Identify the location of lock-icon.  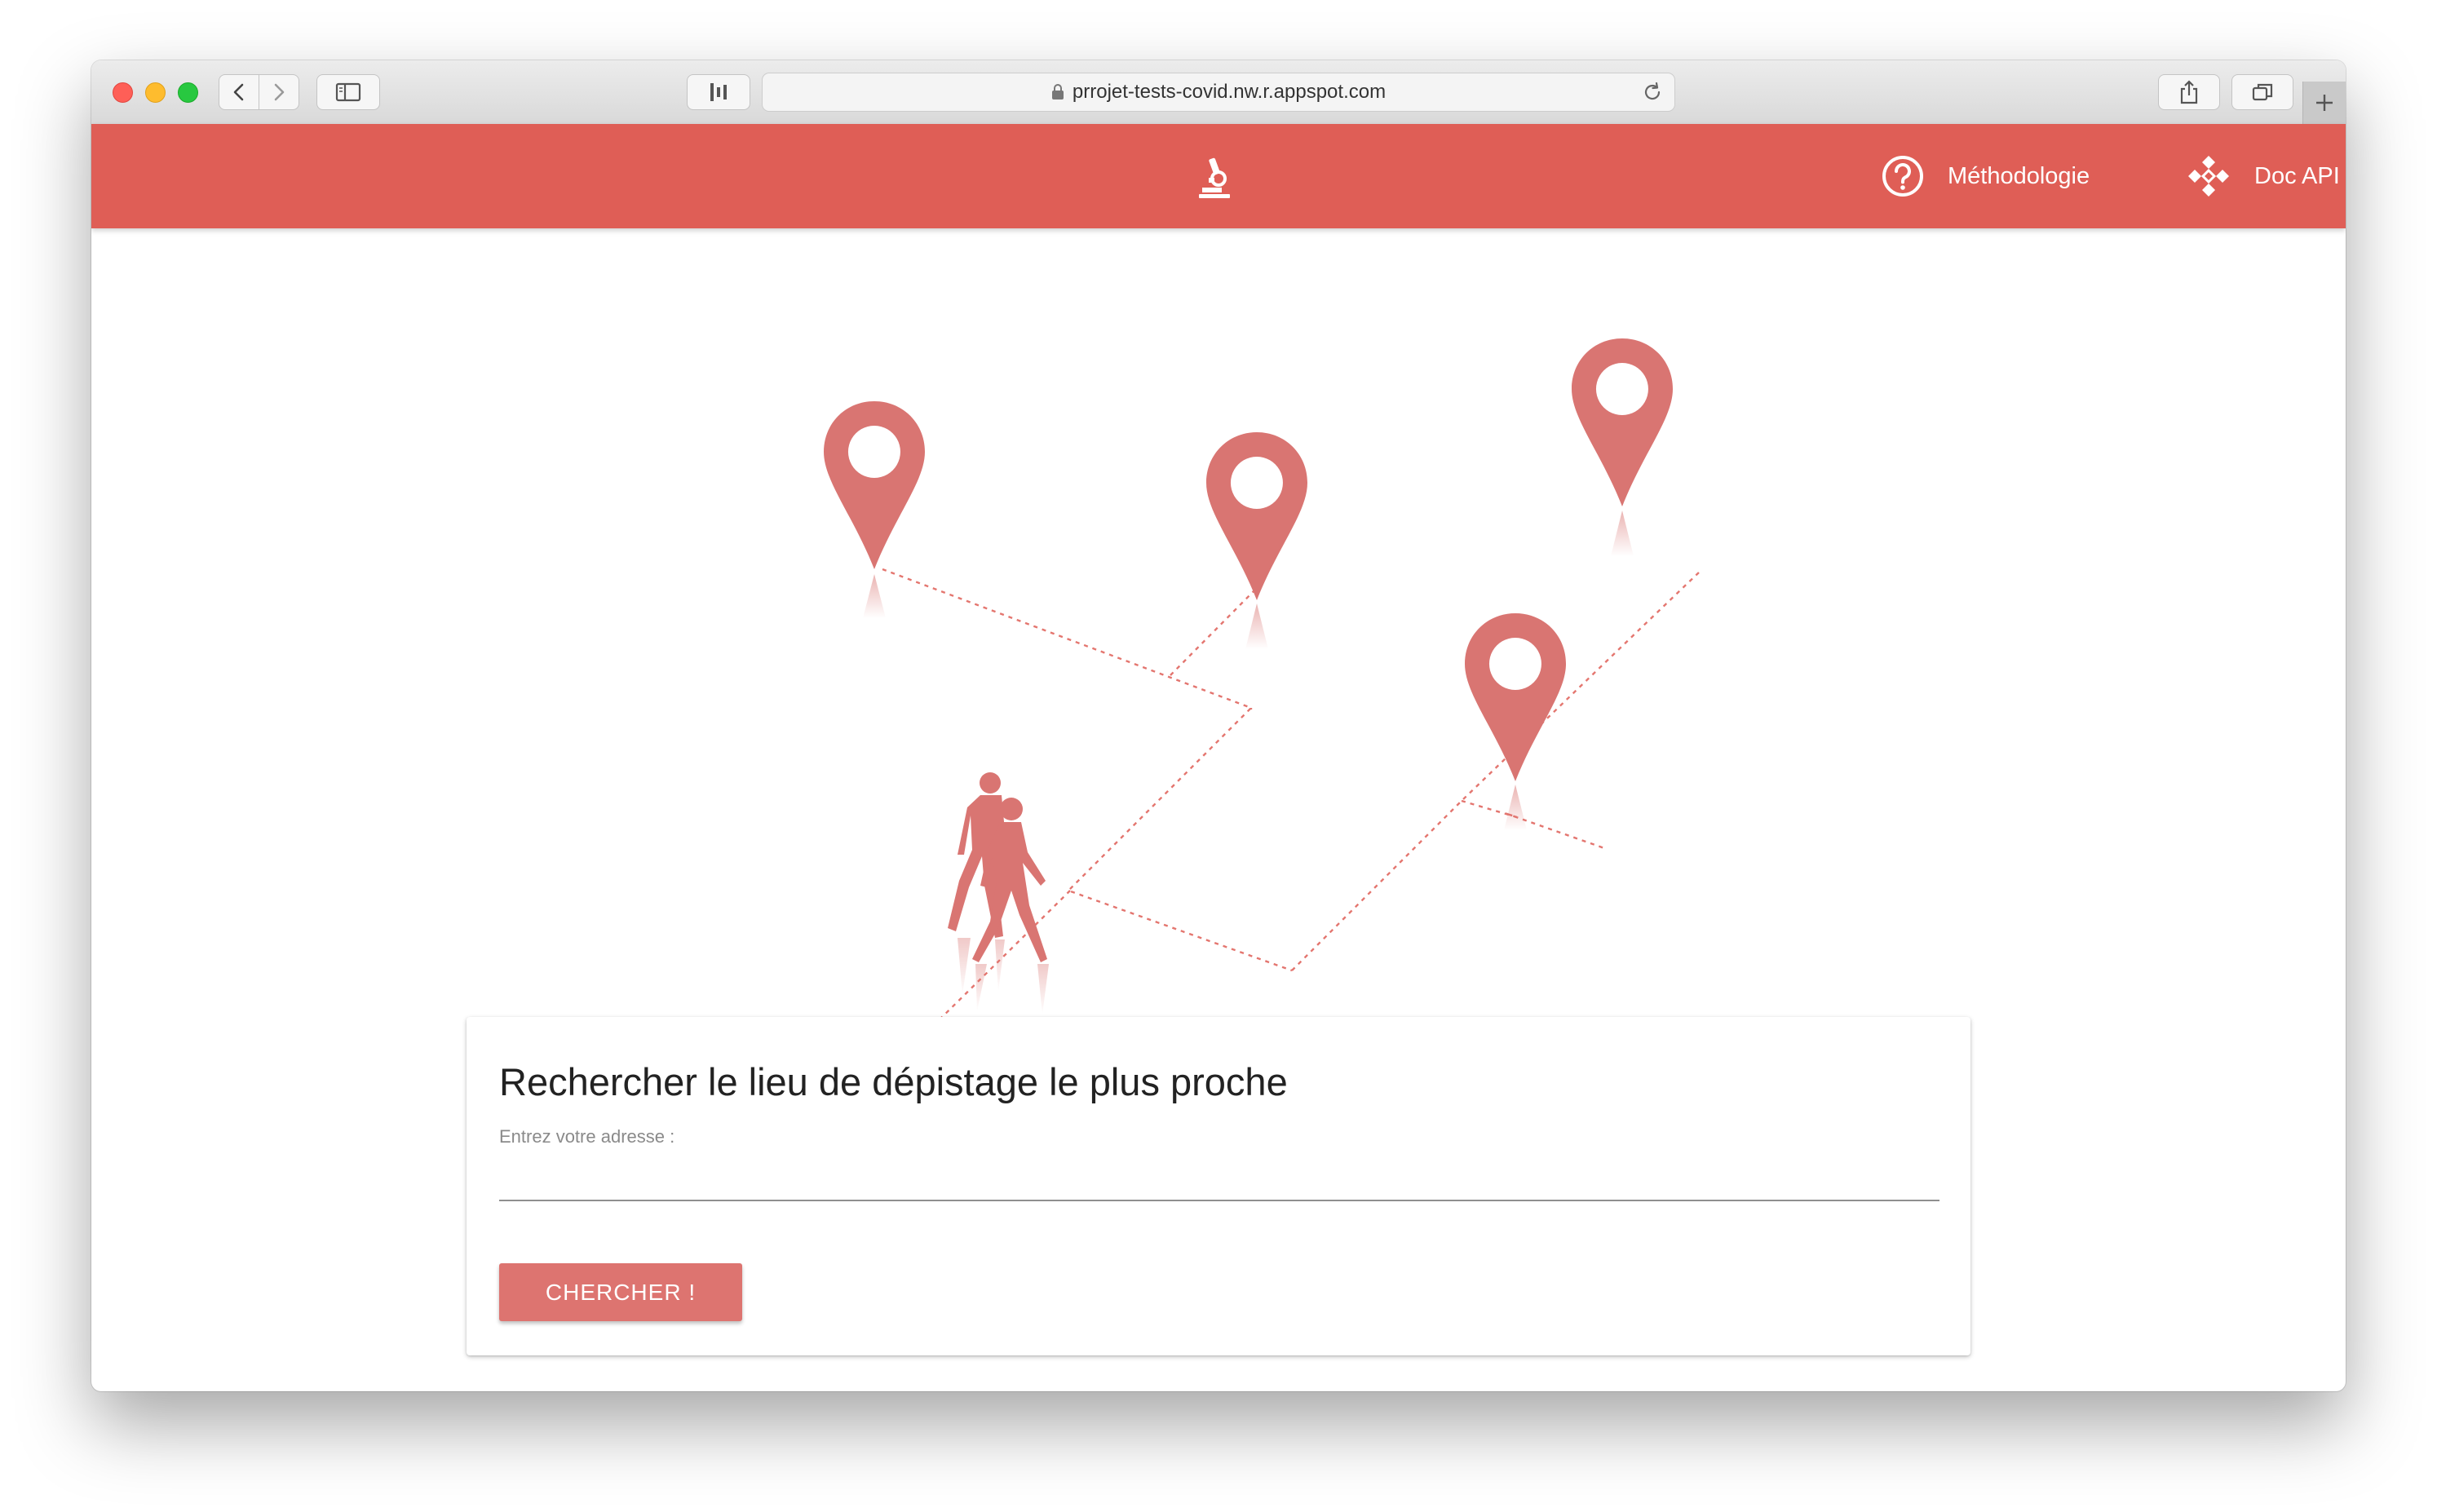
(1058, 91).